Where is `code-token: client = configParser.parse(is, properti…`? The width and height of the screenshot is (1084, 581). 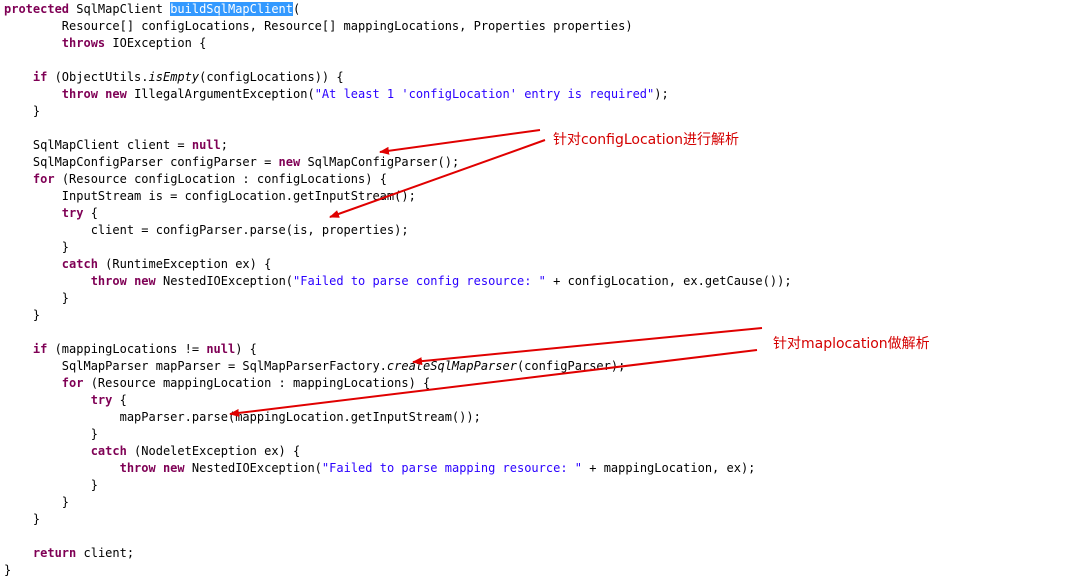 code-token: client = configParser.parse(is, properti… is located at coordinates (206, 230).